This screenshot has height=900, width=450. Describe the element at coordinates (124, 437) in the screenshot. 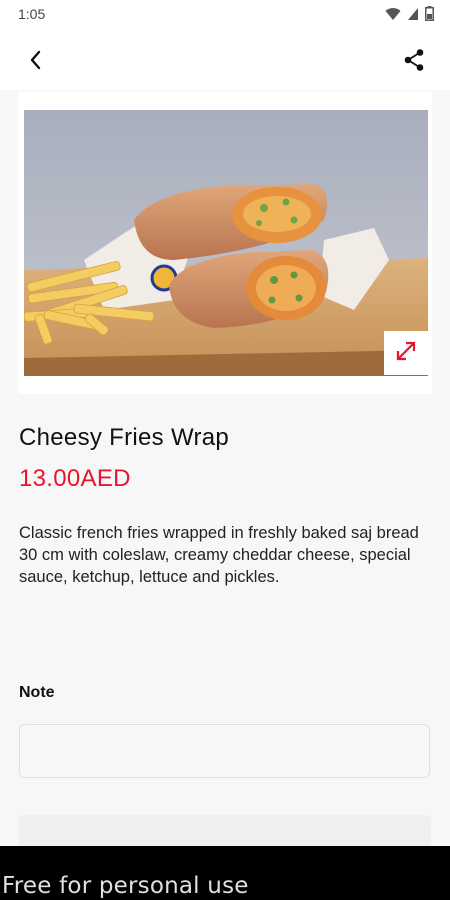

I see `product-name: Cheesy Fries Wrap` at that location.